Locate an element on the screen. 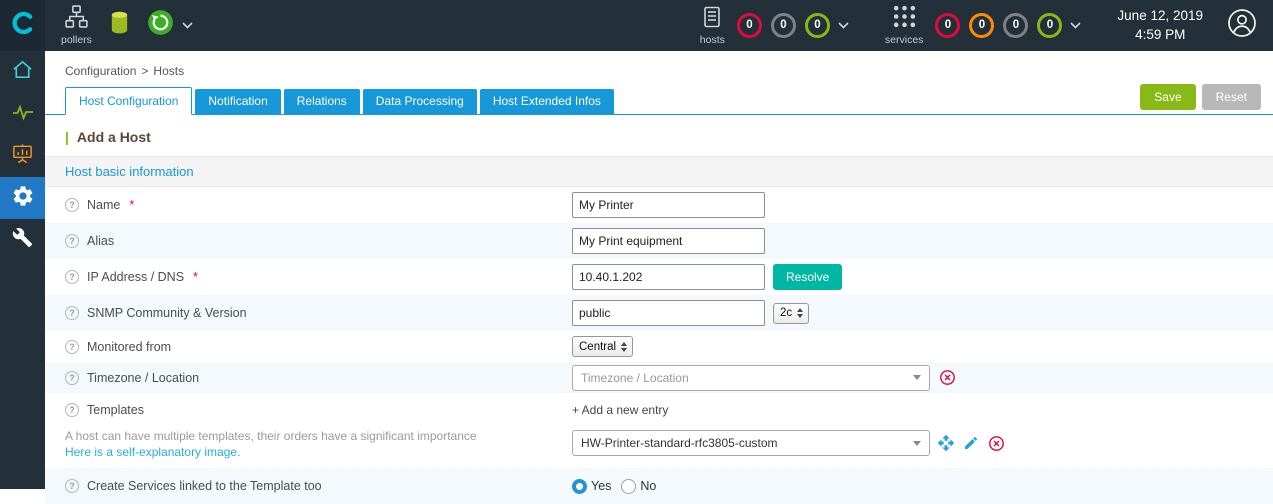  services-warning-badge: 0 is located at coordinates (982, 25).